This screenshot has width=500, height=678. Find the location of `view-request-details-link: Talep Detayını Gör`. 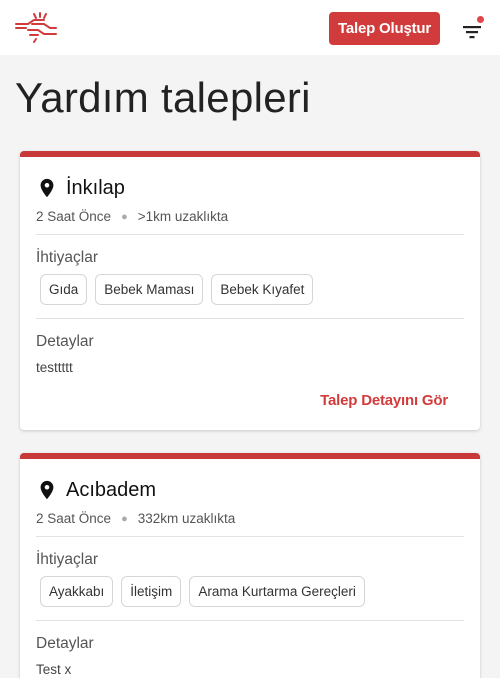

view-request-details-link: Talep Detayını Gör is located at coordinates (384, 400).